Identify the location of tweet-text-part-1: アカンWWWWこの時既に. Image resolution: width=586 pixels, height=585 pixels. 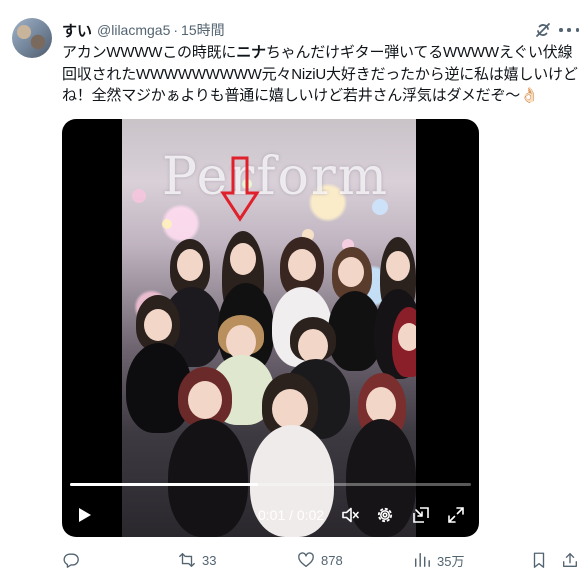
(149, 52).